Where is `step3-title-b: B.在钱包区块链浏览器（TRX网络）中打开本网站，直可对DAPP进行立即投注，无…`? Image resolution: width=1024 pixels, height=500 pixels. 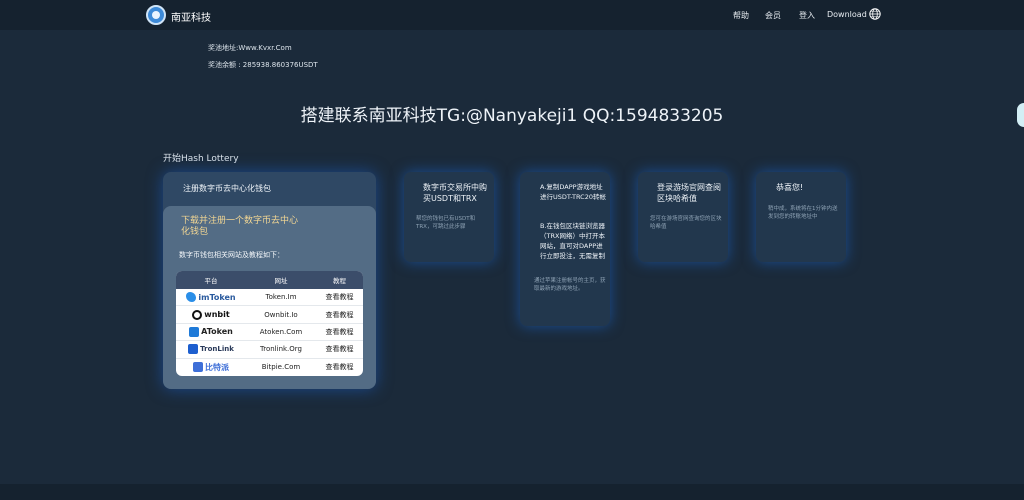 step3-title-b: B.在钱包区块链浏览器（TRX网络）中打开本网站，直可对DAPP进行立即投注，无… is located at coordinates (573, 241).